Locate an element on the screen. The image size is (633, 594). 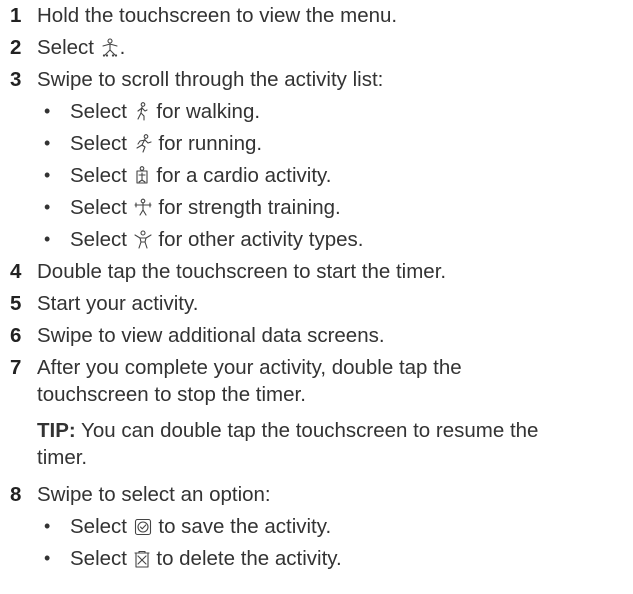
save-check-icon is located at coordinates (143, 527).